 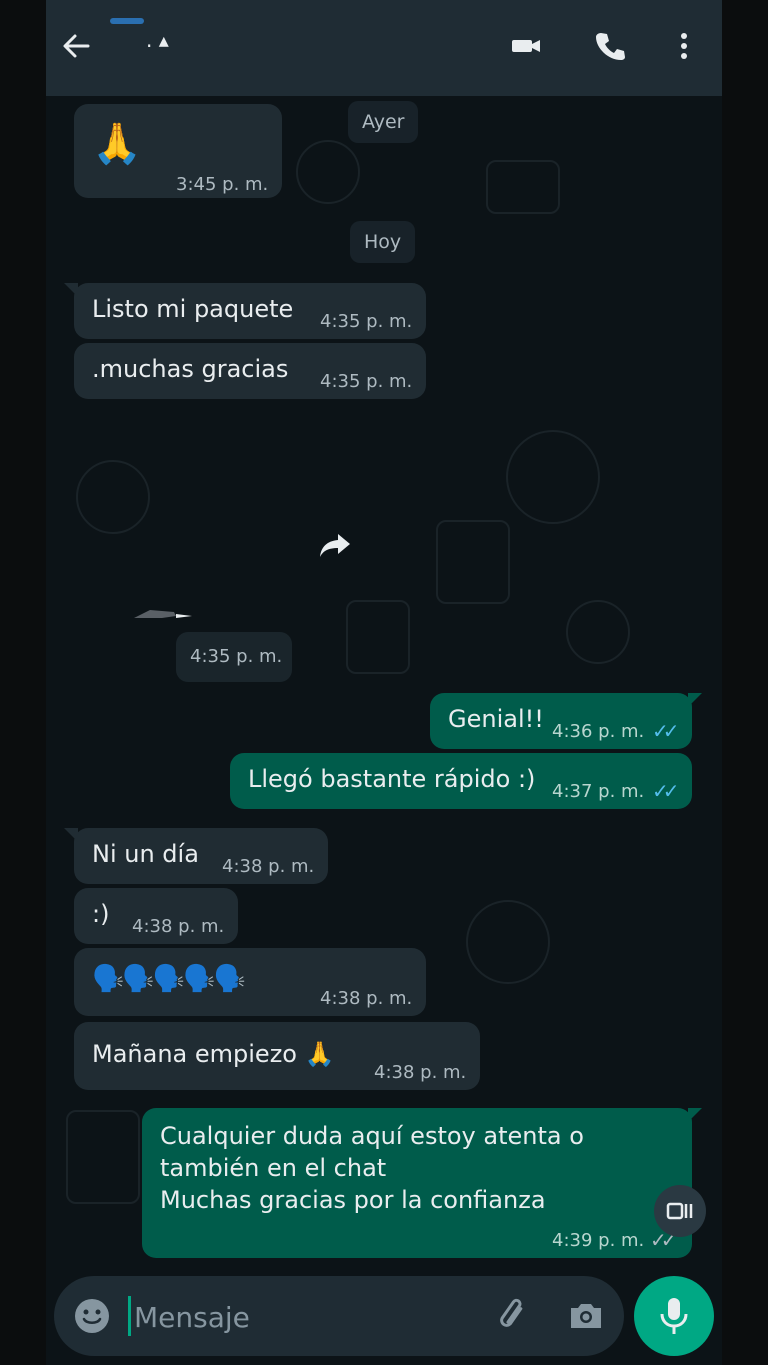 I want to click on message-incoming: Mañana empiezo 🙏 4:38 p. m., so click(x=277, y=1056).